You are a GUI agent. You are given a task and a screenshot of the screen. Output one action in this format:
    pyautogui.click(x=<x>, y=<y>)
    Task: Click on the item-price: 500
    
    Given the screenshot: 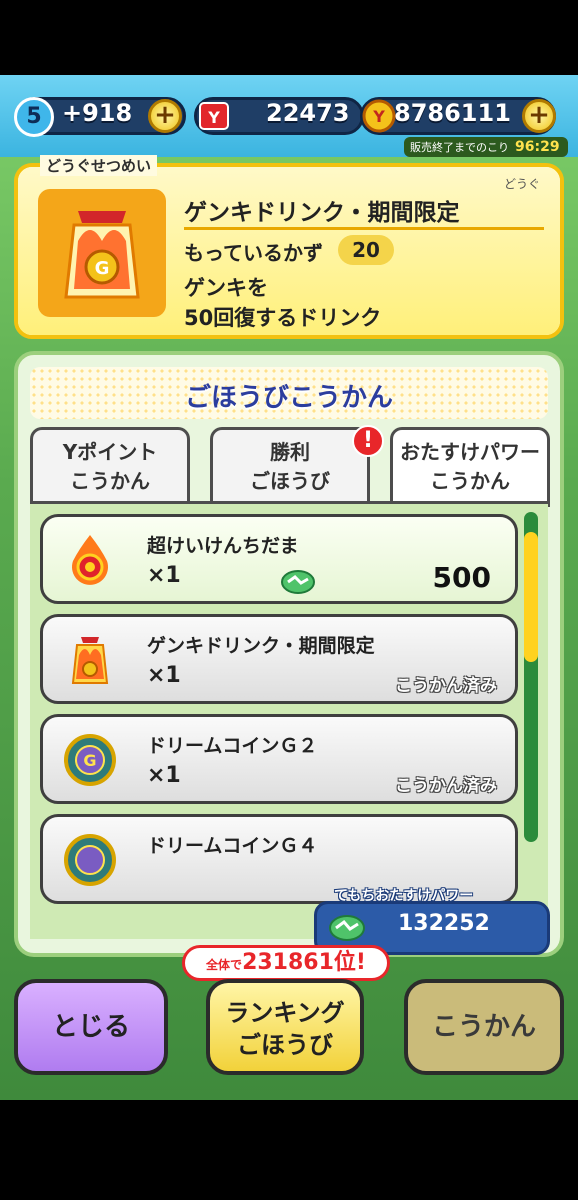 What is the action you would take?
    pyautogui.click(x=461, y=577)
    